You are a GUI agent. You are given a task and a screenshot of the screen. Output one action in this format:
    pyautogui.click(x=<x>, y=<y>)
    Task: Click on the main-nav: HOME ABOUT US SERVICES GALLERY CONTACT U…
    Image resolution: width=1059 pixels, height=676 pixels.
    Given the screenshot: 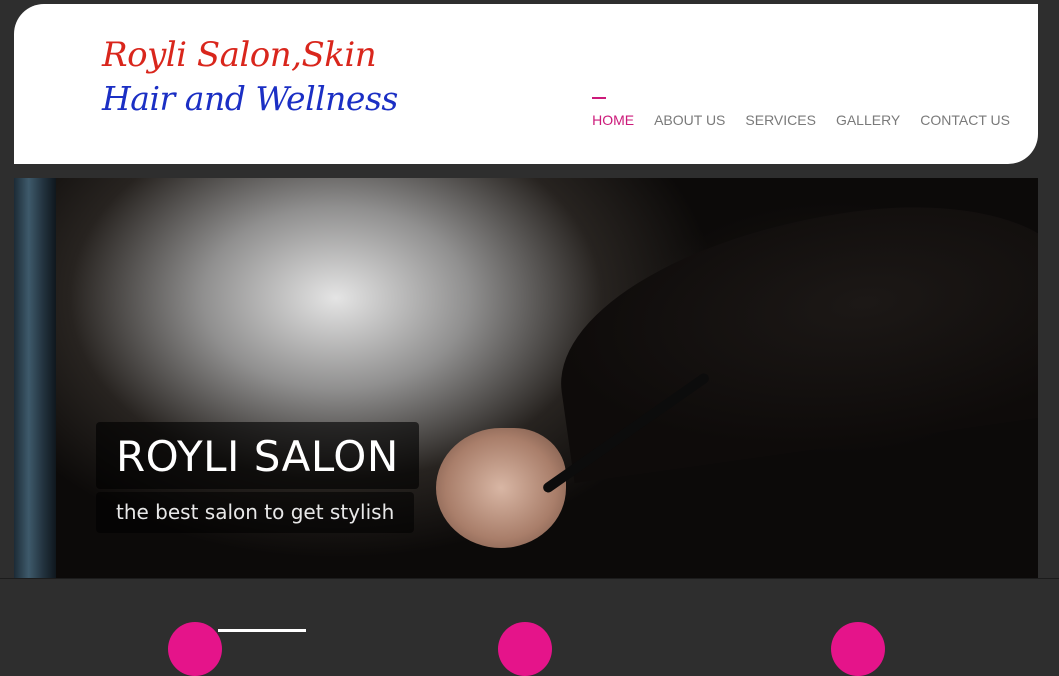 What is the action you would take?
    pyautogui.click(x=801, y=112)
    